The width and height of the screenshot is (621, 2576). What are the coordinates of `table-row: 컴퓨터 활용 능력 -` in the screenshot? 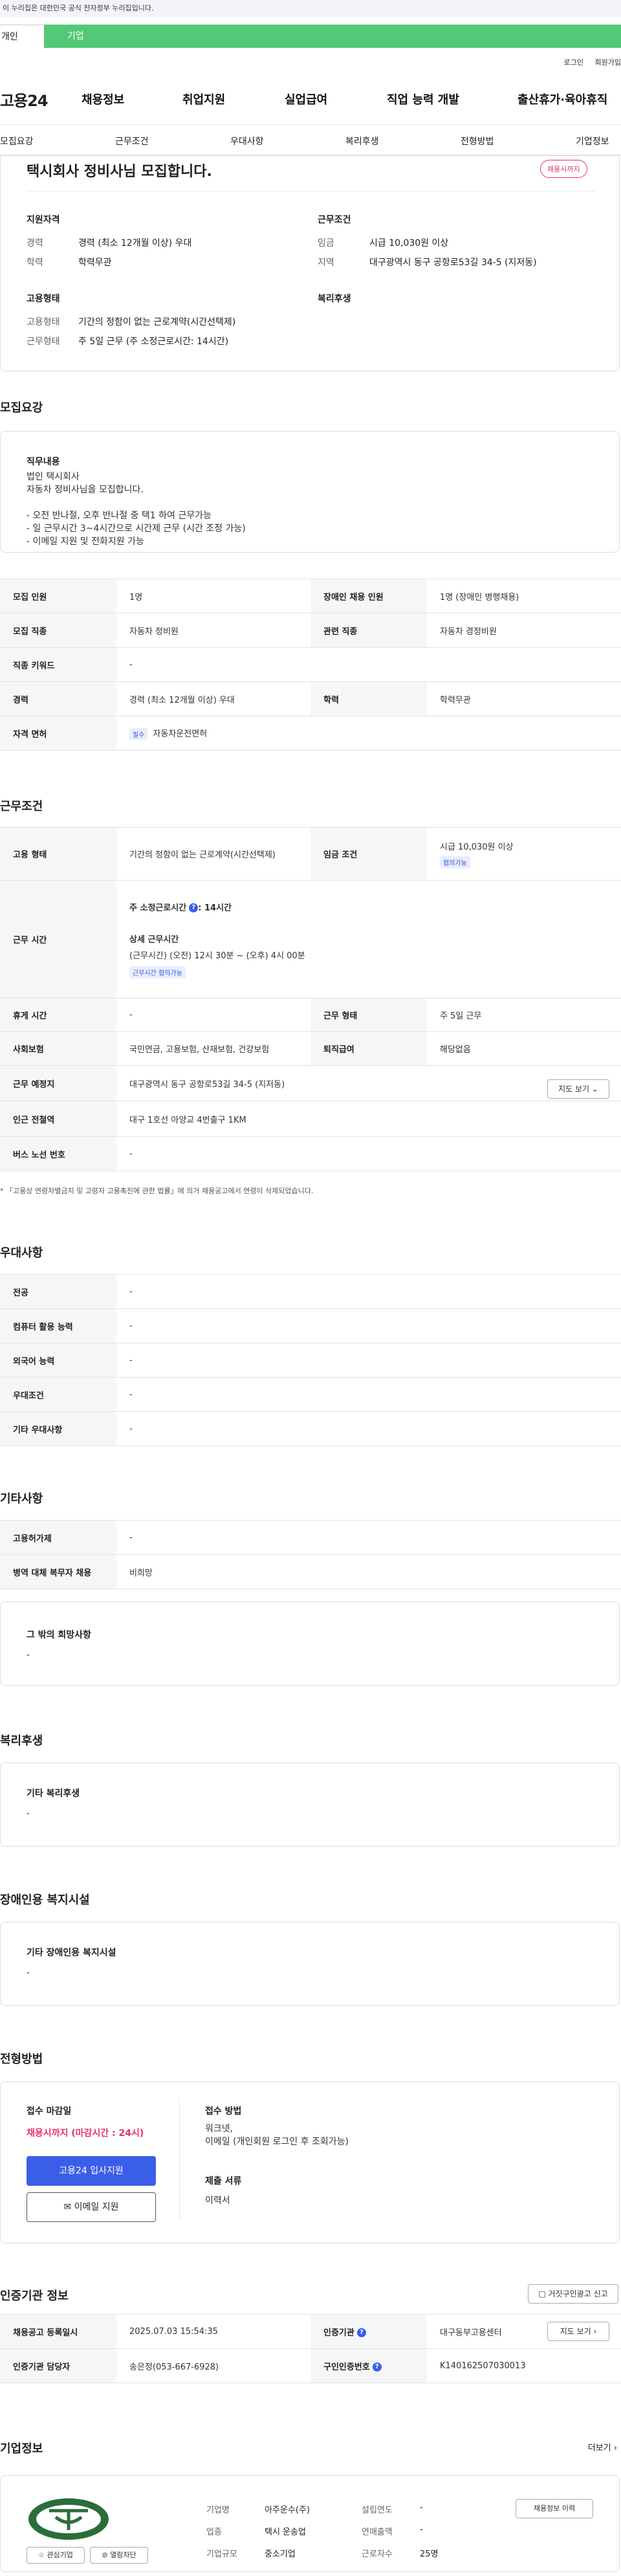 It's located at (310, 1325).